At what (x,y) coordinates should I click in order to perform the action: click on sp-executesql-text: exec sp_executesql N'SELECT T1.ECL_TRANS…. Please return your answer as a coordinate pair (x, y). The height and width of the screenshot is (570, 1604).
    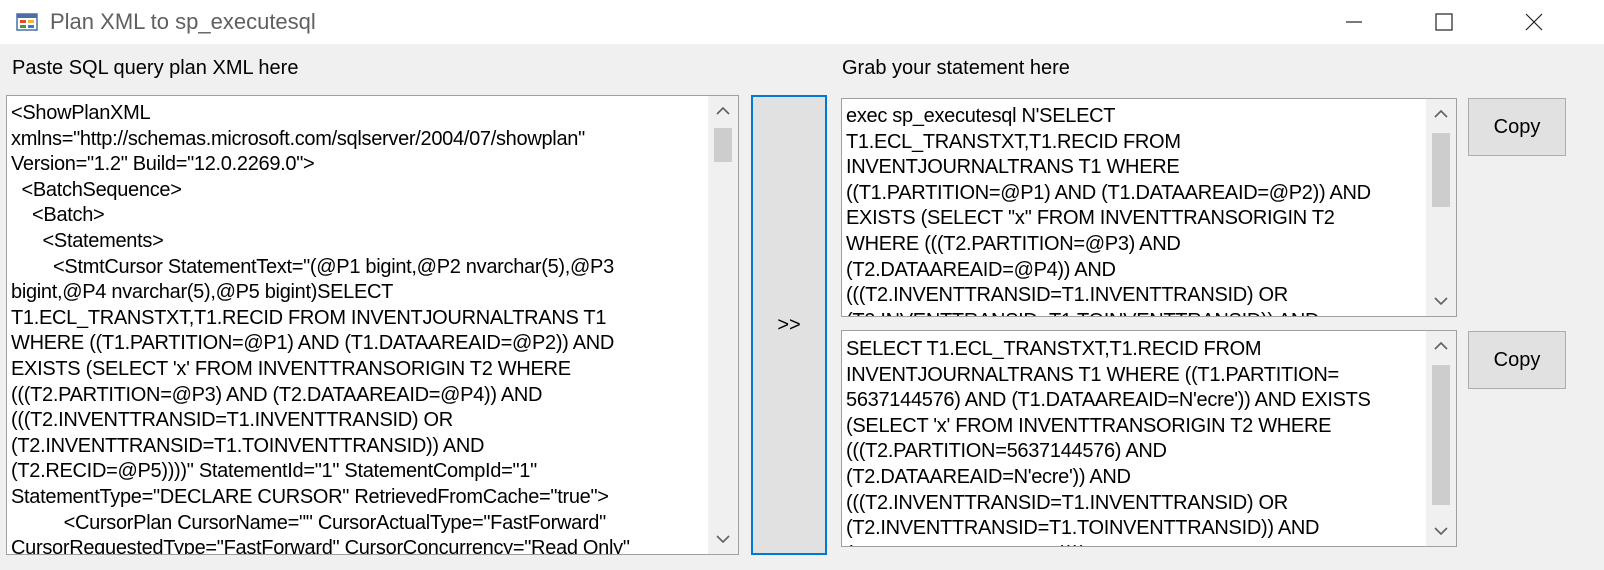
    Looking at the image, I should click on (1108, 210).